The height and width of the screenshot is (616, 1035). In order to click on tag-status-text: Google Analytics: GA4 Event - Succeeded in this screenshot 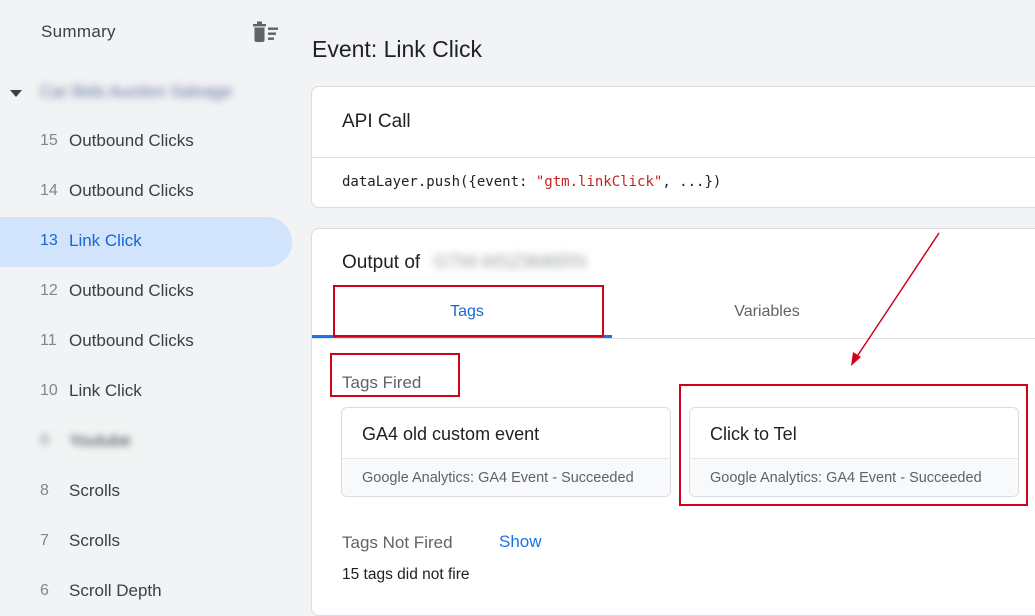, I will do `click(498, 478)`.